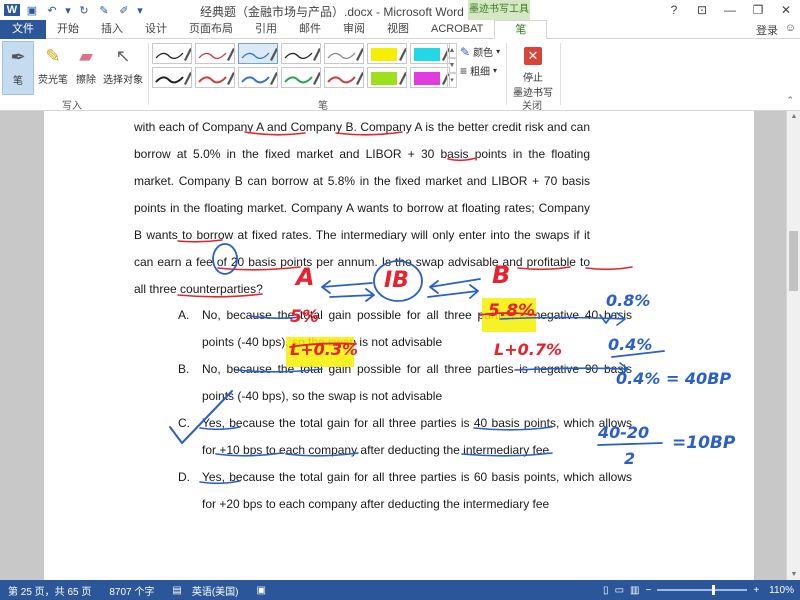 This screenshot has height=600, width=800. What do you see at coordinates (354, 29) in the screenshot?
I see `tab-review: 审阅` at bounding box center [354, 29].